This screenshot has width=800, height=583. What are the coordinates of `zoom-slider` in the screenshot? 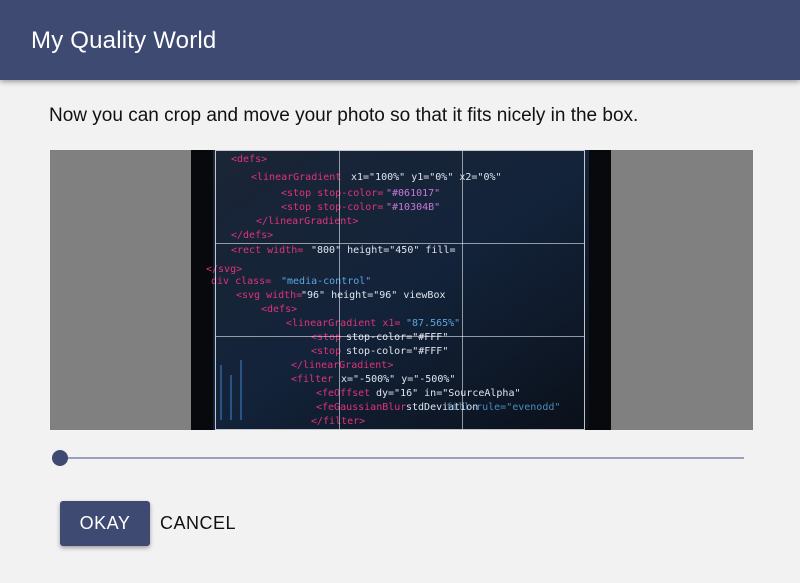 It's located at (398, 459).